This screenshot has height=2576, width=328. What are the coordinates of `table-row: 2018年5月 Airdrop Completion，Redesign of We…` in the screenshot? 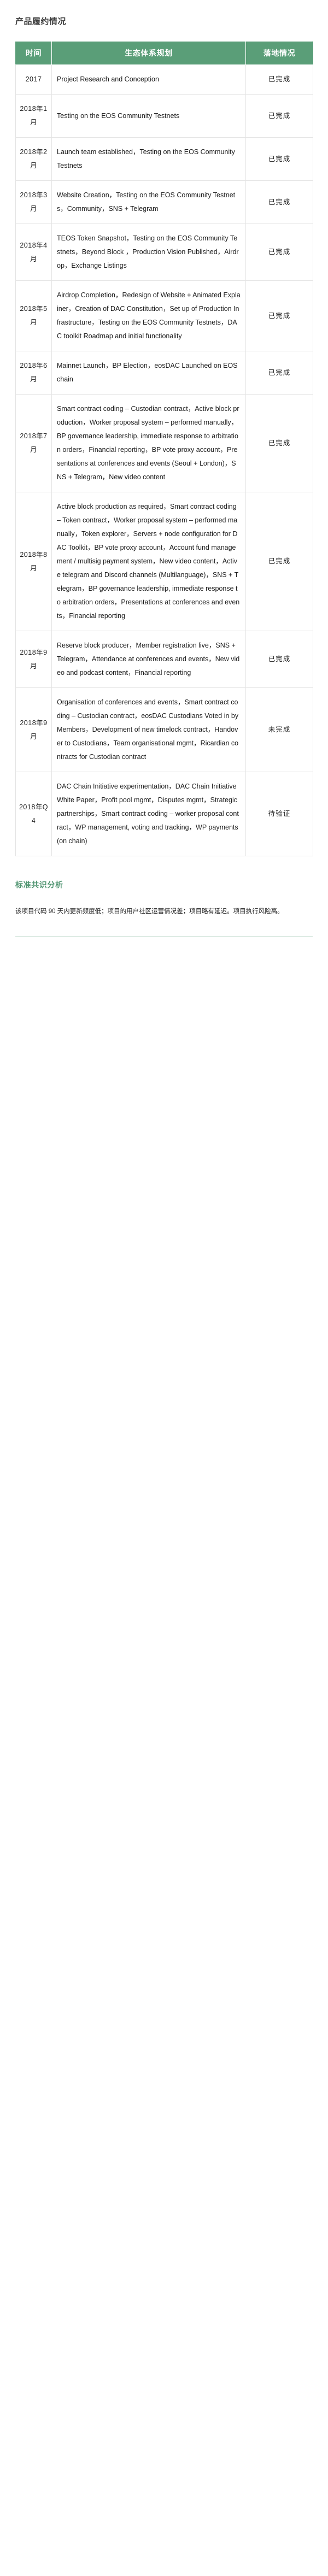 It's located at (164, 316).